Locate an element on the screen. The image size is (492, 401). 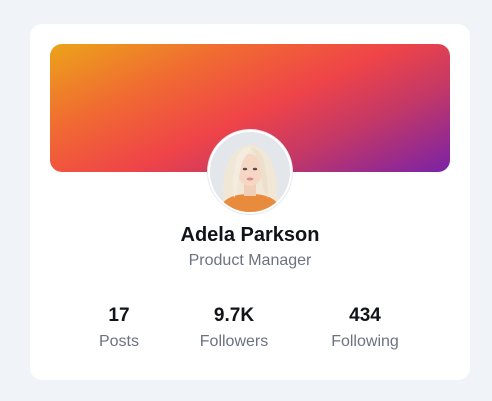
stat-value: 17 is located at coordinates (119, 315).